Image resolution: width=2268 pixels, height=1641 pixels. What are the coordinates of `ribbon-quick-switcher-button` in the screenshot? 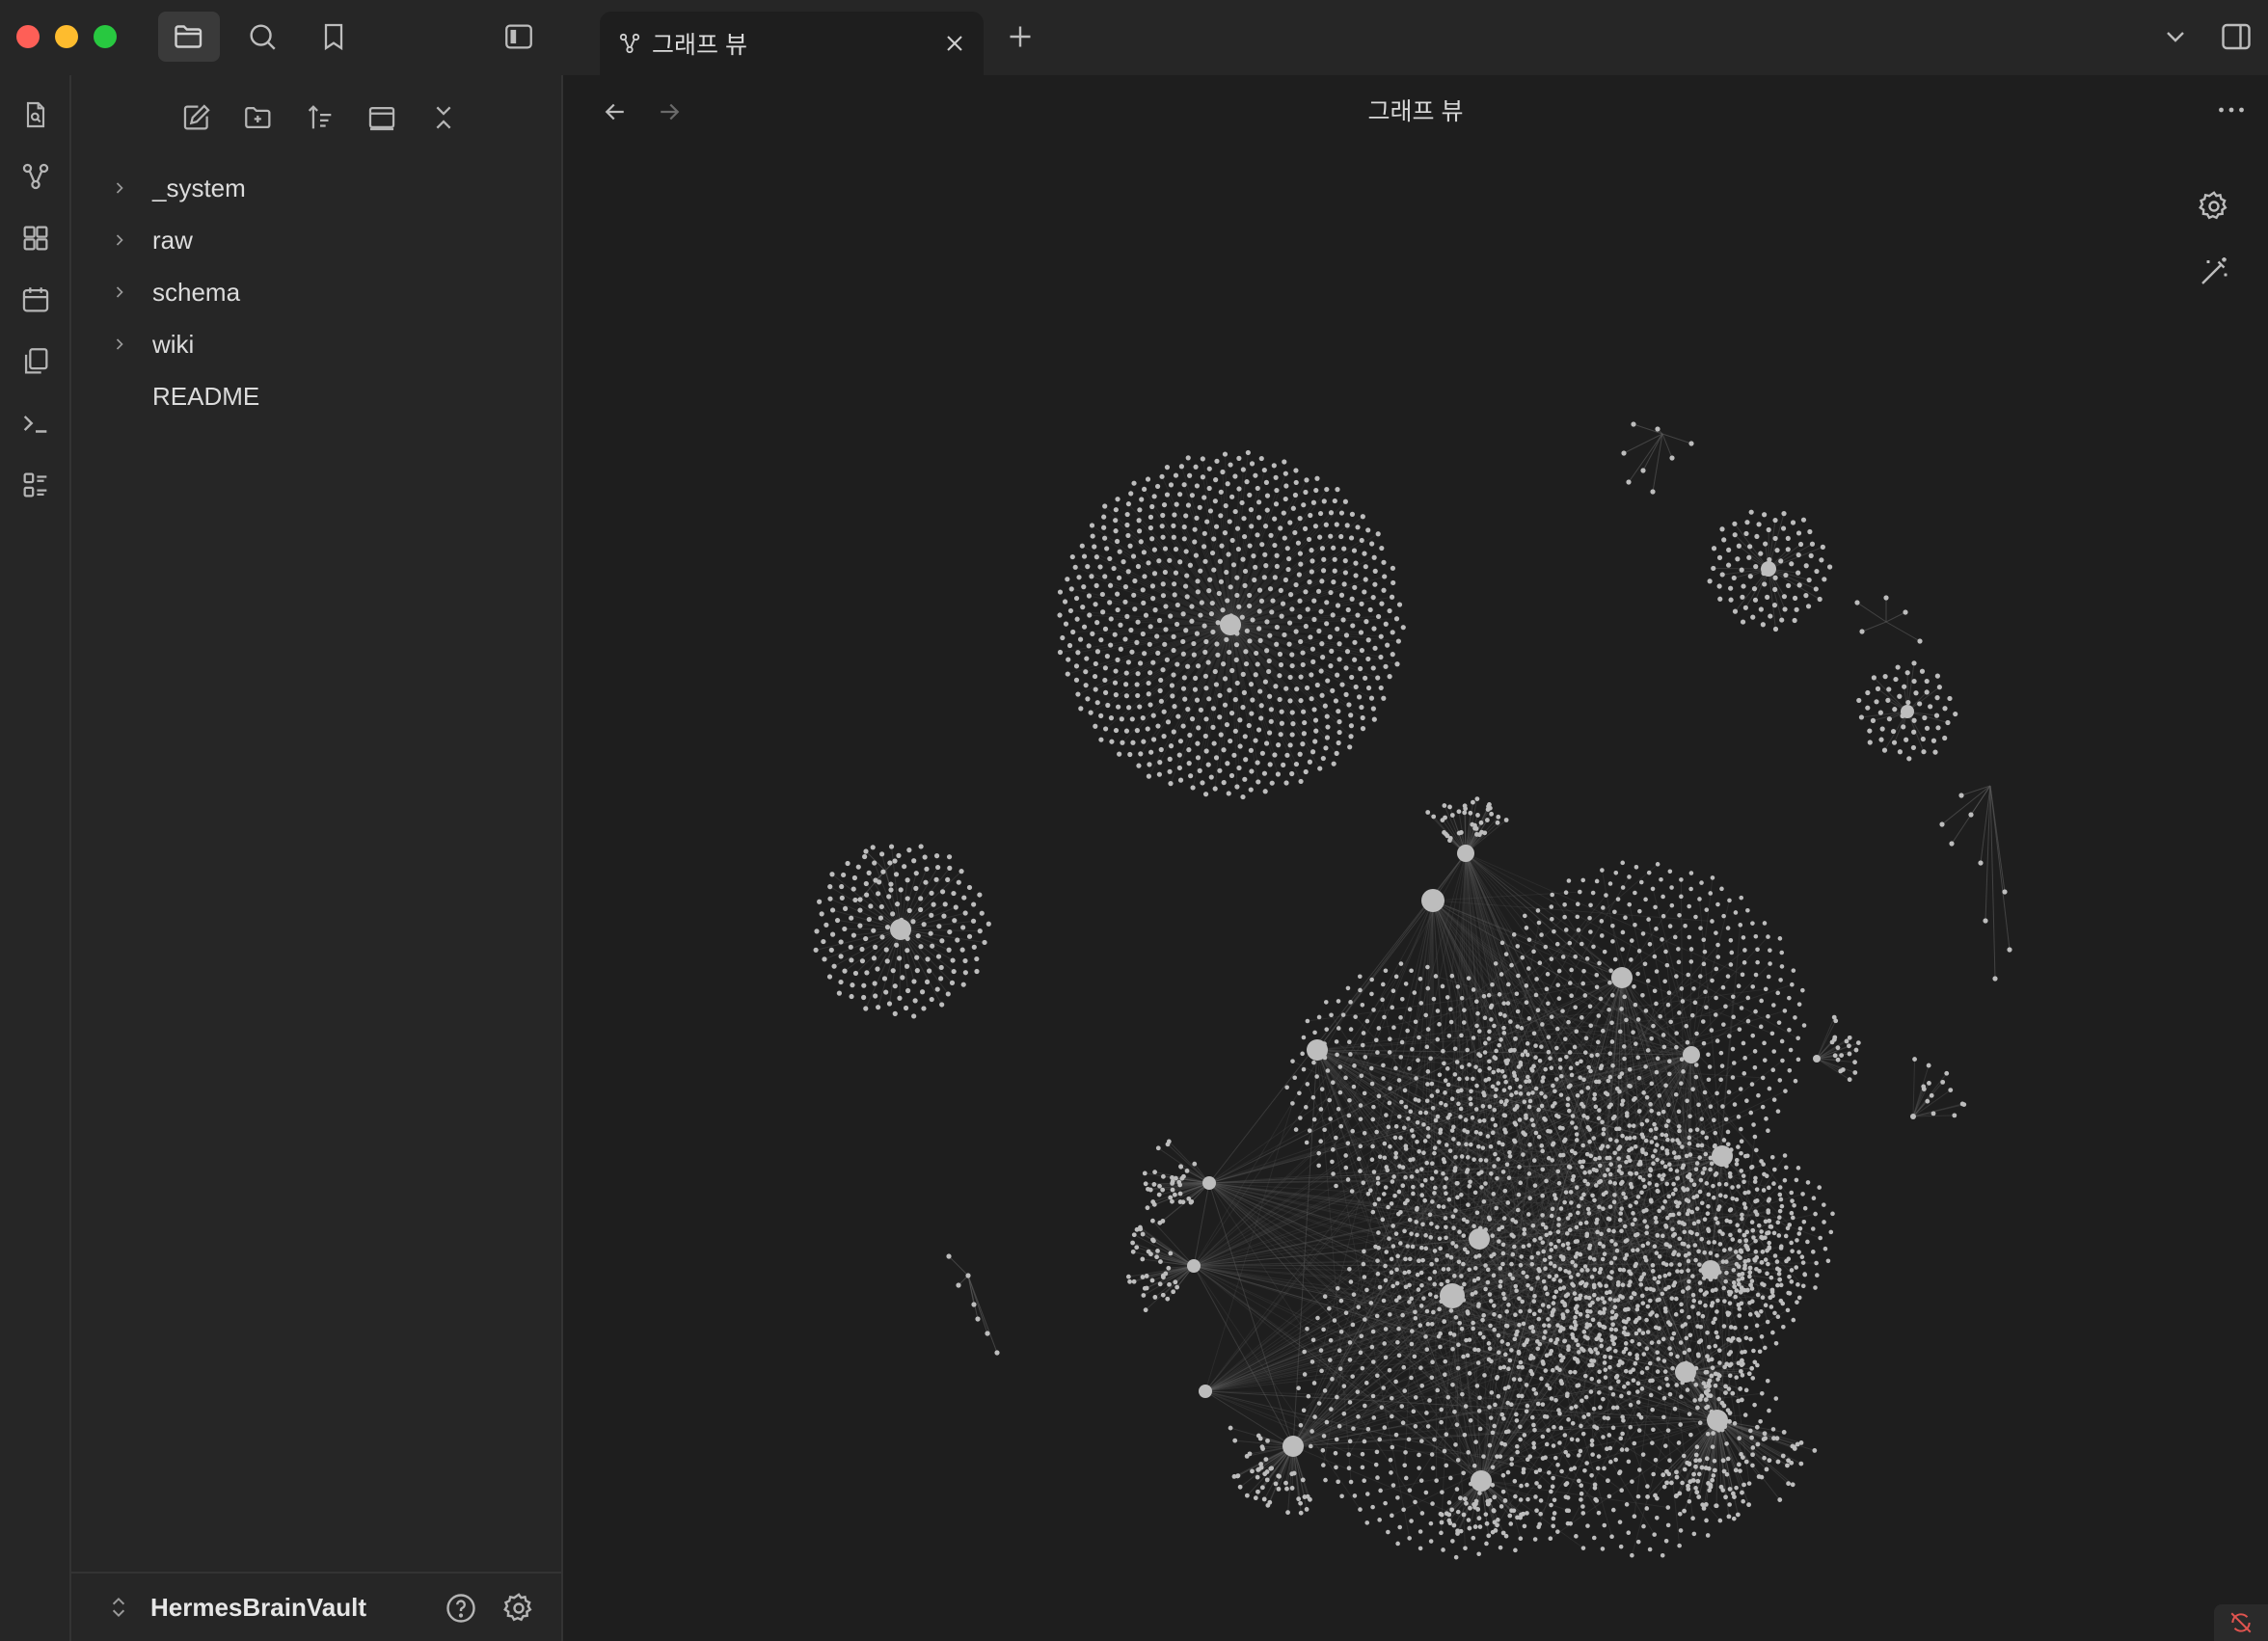 It's located at (36, 115).